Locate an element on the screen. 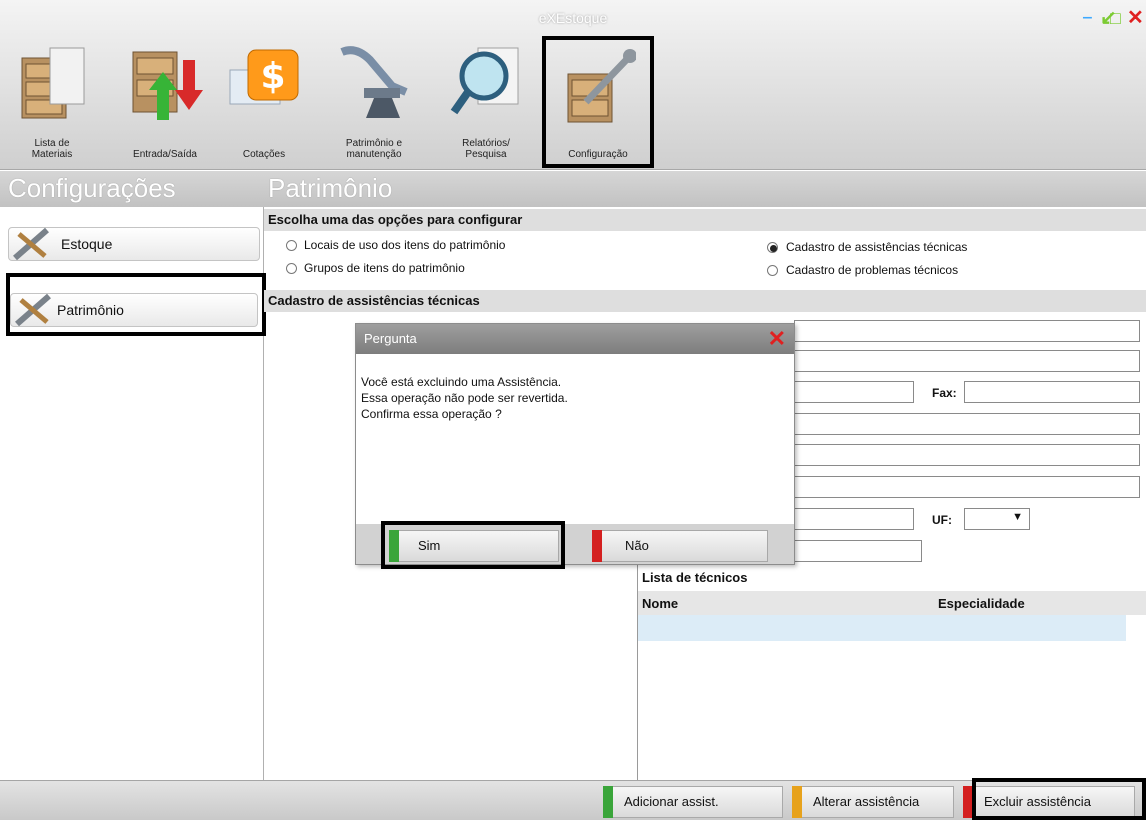 This screenshot has height=820, width=1146. orange-strip is located at coordinates (797, 802).